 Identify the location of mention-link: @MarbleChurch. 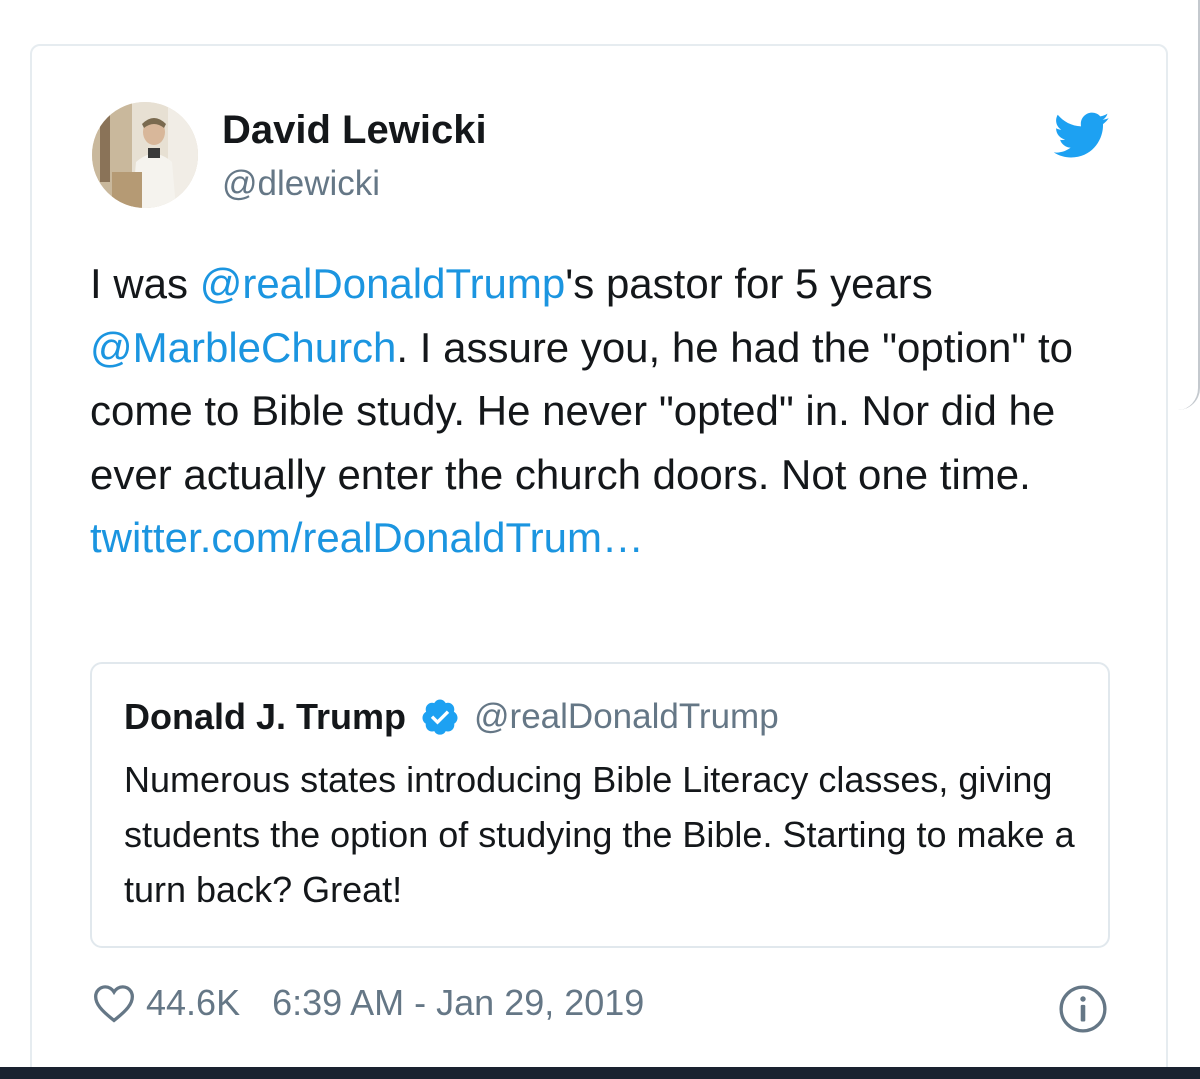
(243, 347).